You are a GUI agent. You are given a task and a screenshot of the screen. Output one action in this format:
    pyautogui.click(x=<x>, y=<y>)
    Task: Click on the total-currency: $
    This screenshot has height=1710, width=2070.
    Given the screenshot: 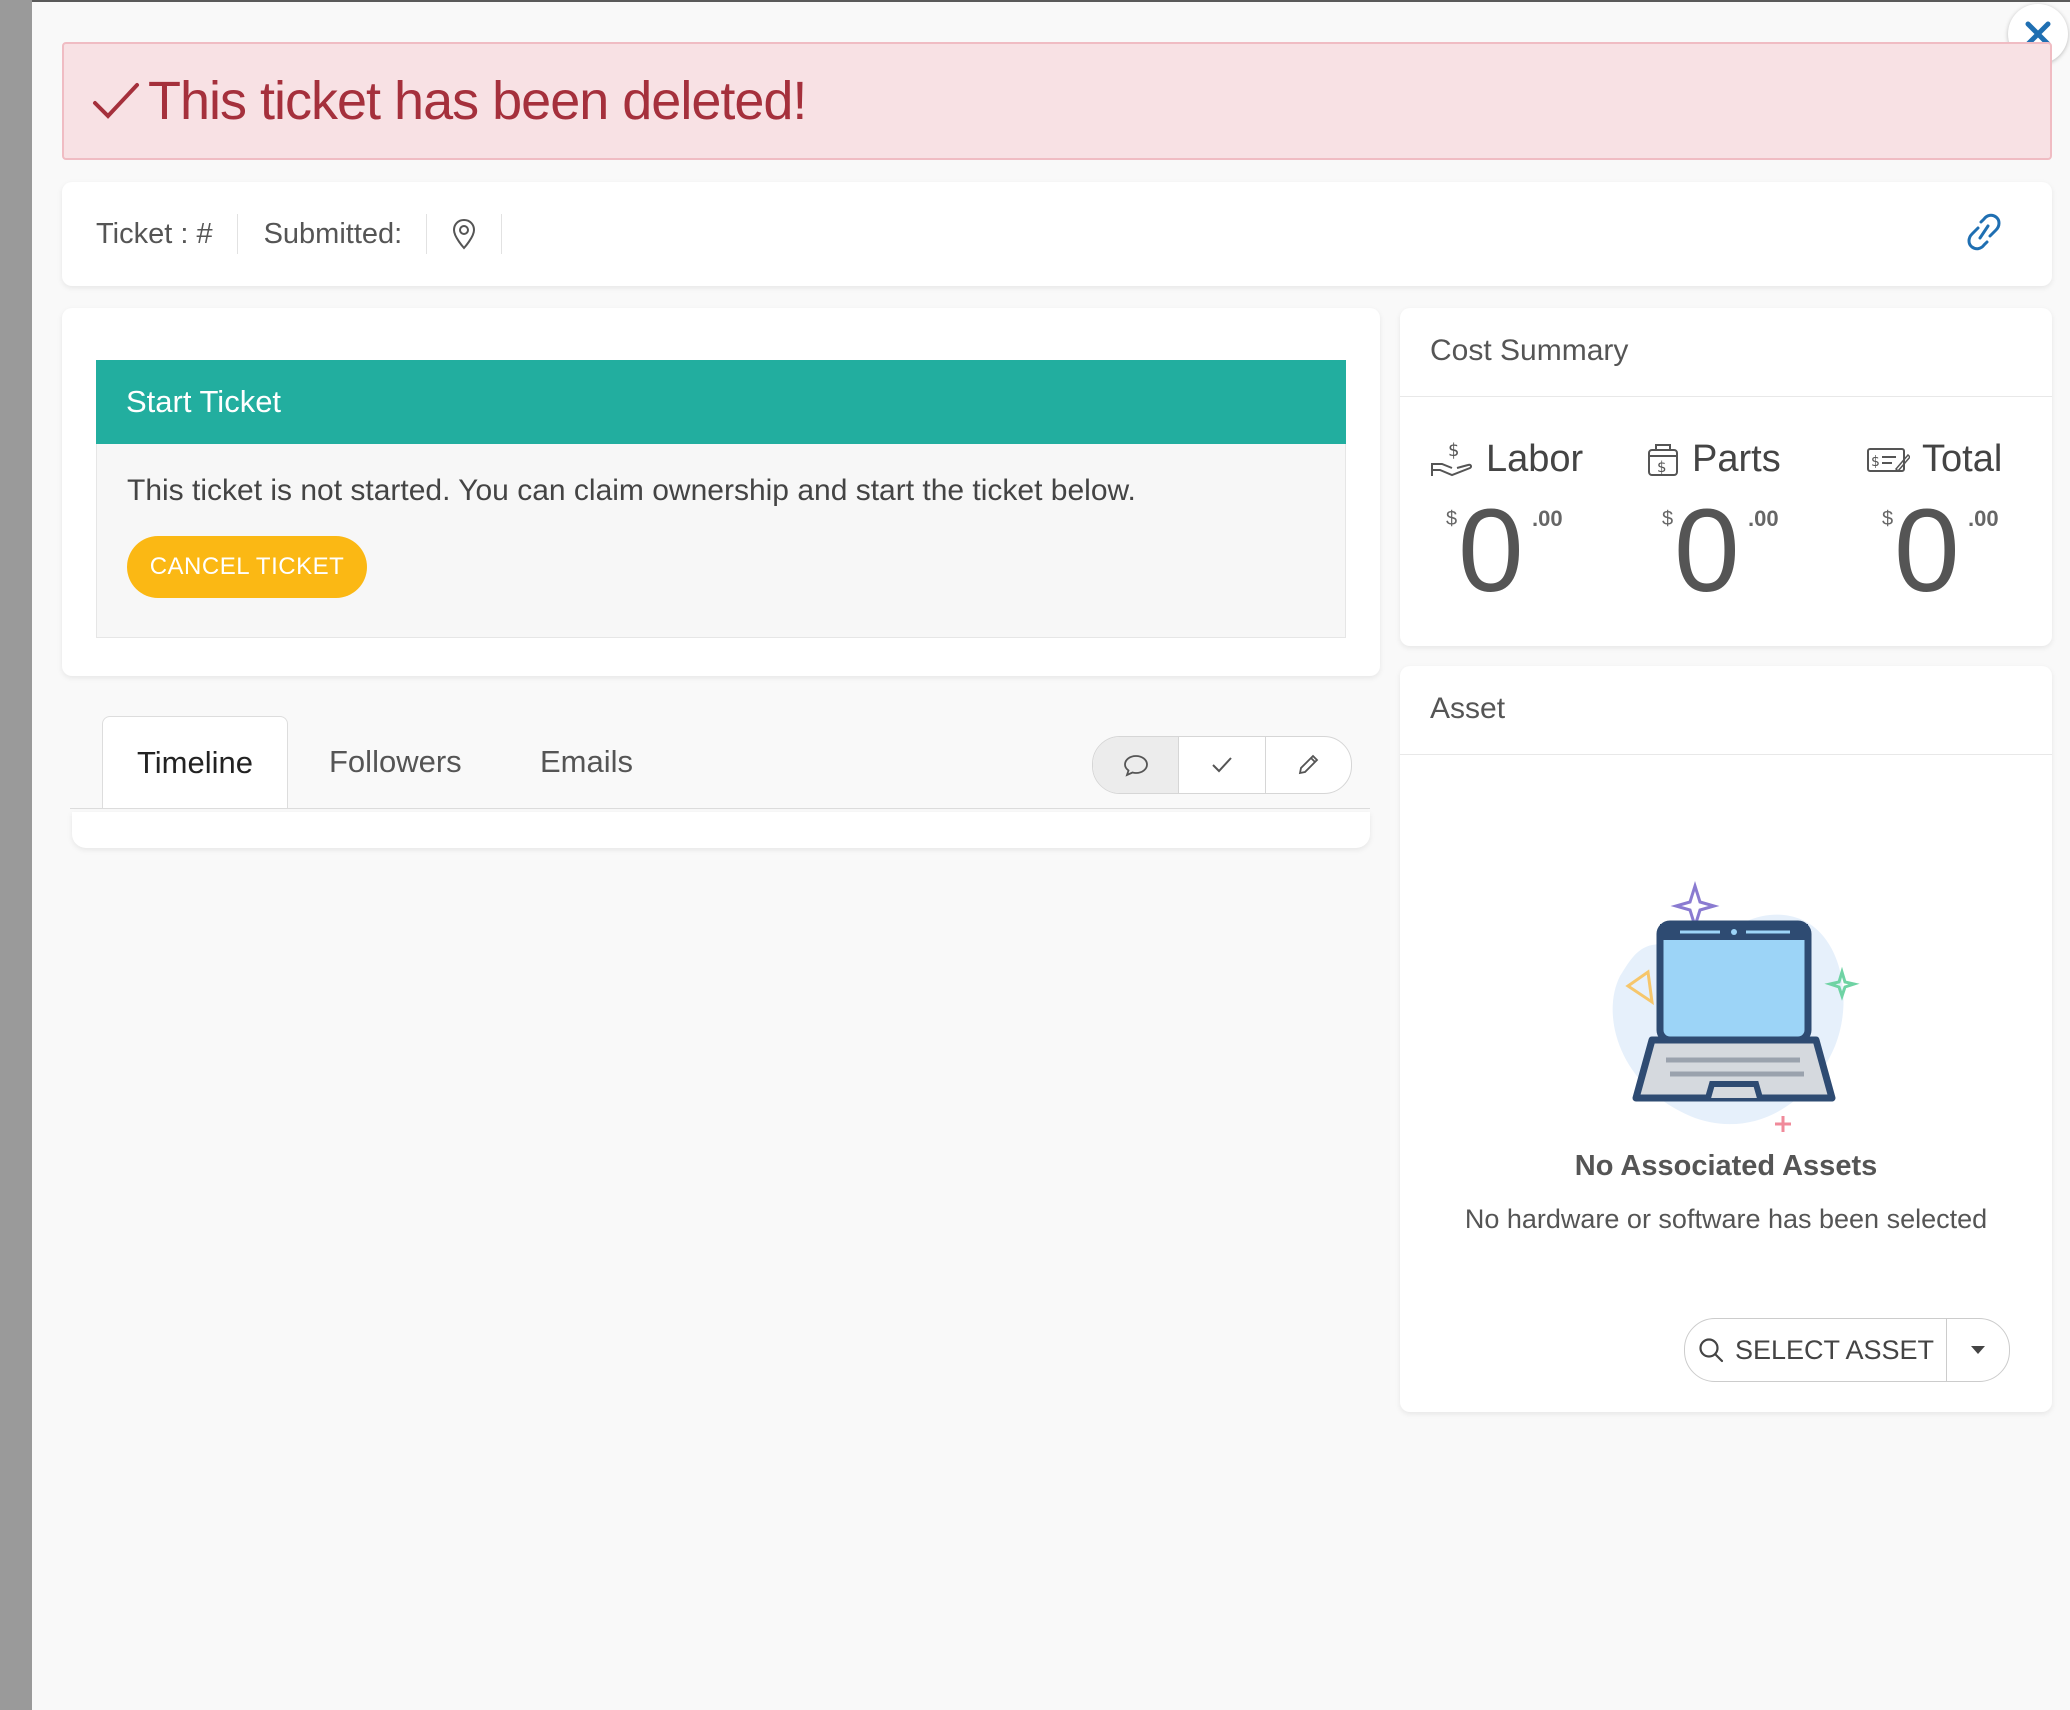 What is the action you would take?
    pyautogui.click(x=1888, y=519)
    